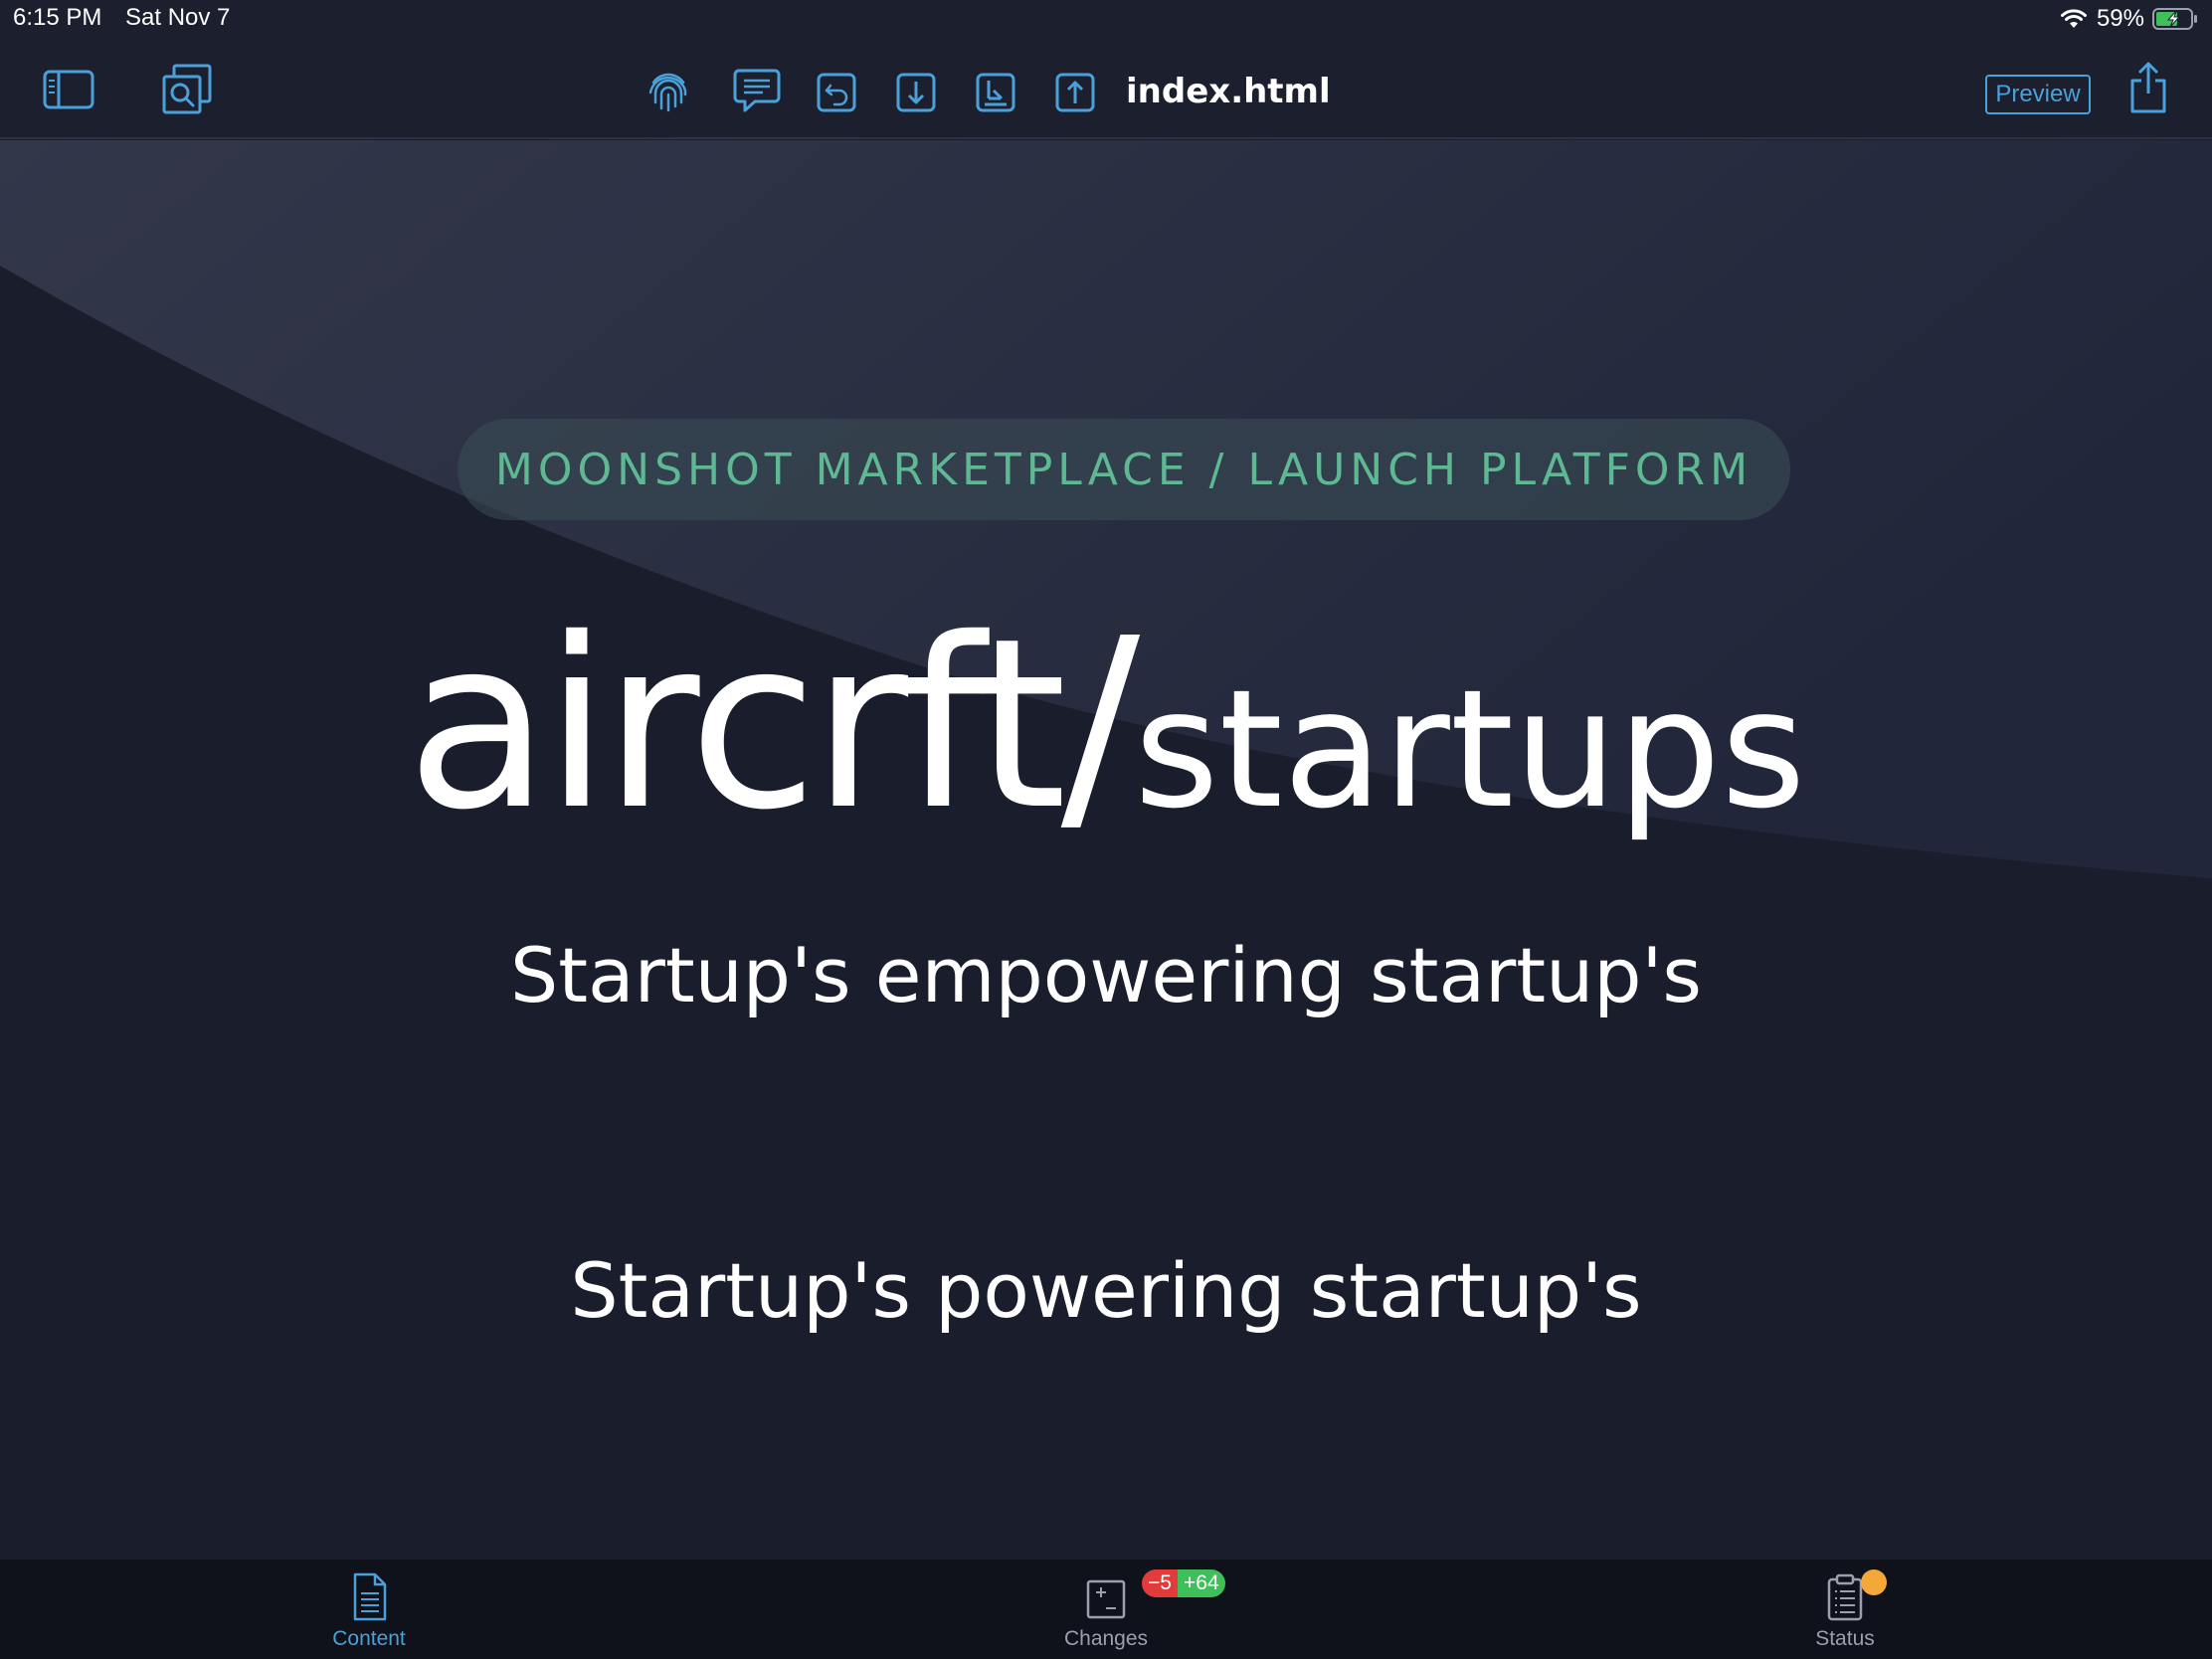 Image resolution: width=2212 pixels, height=1659 pixels. I want to click on status-bar: 6:15 PM Sat Nov 7 59%, so click(1106, 20).